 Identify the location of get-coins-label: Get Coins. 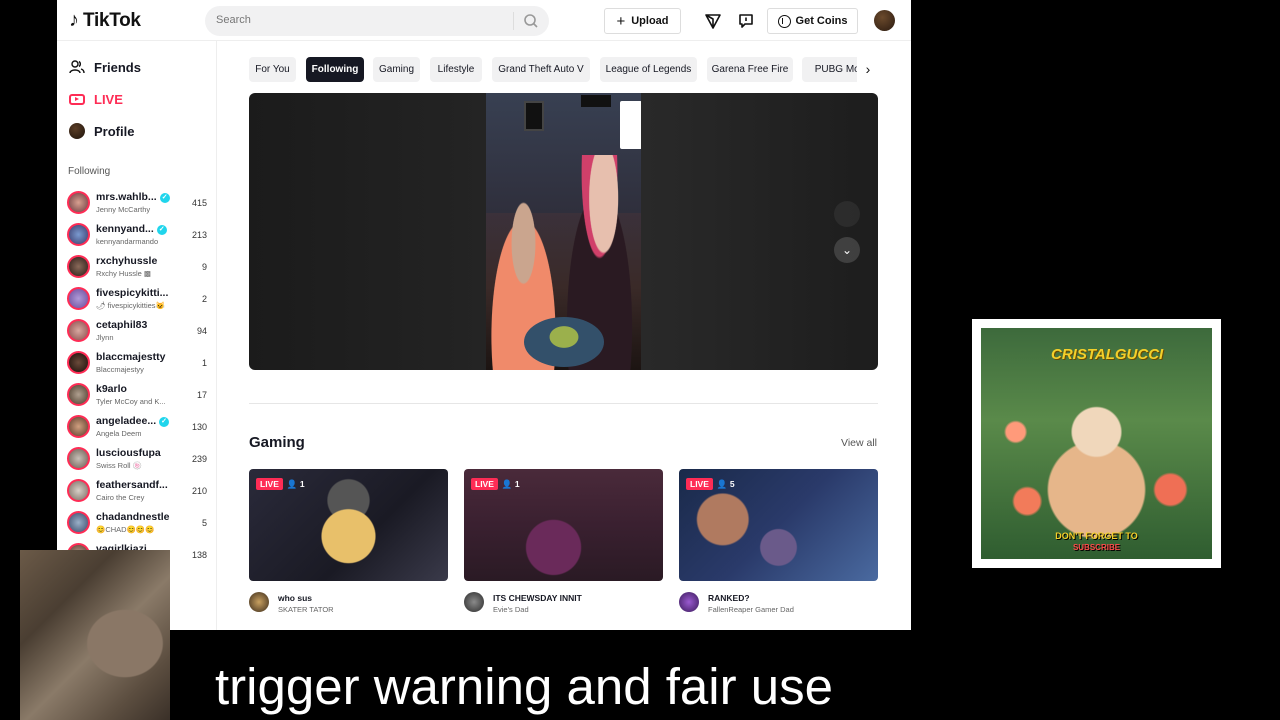
(821, 21).